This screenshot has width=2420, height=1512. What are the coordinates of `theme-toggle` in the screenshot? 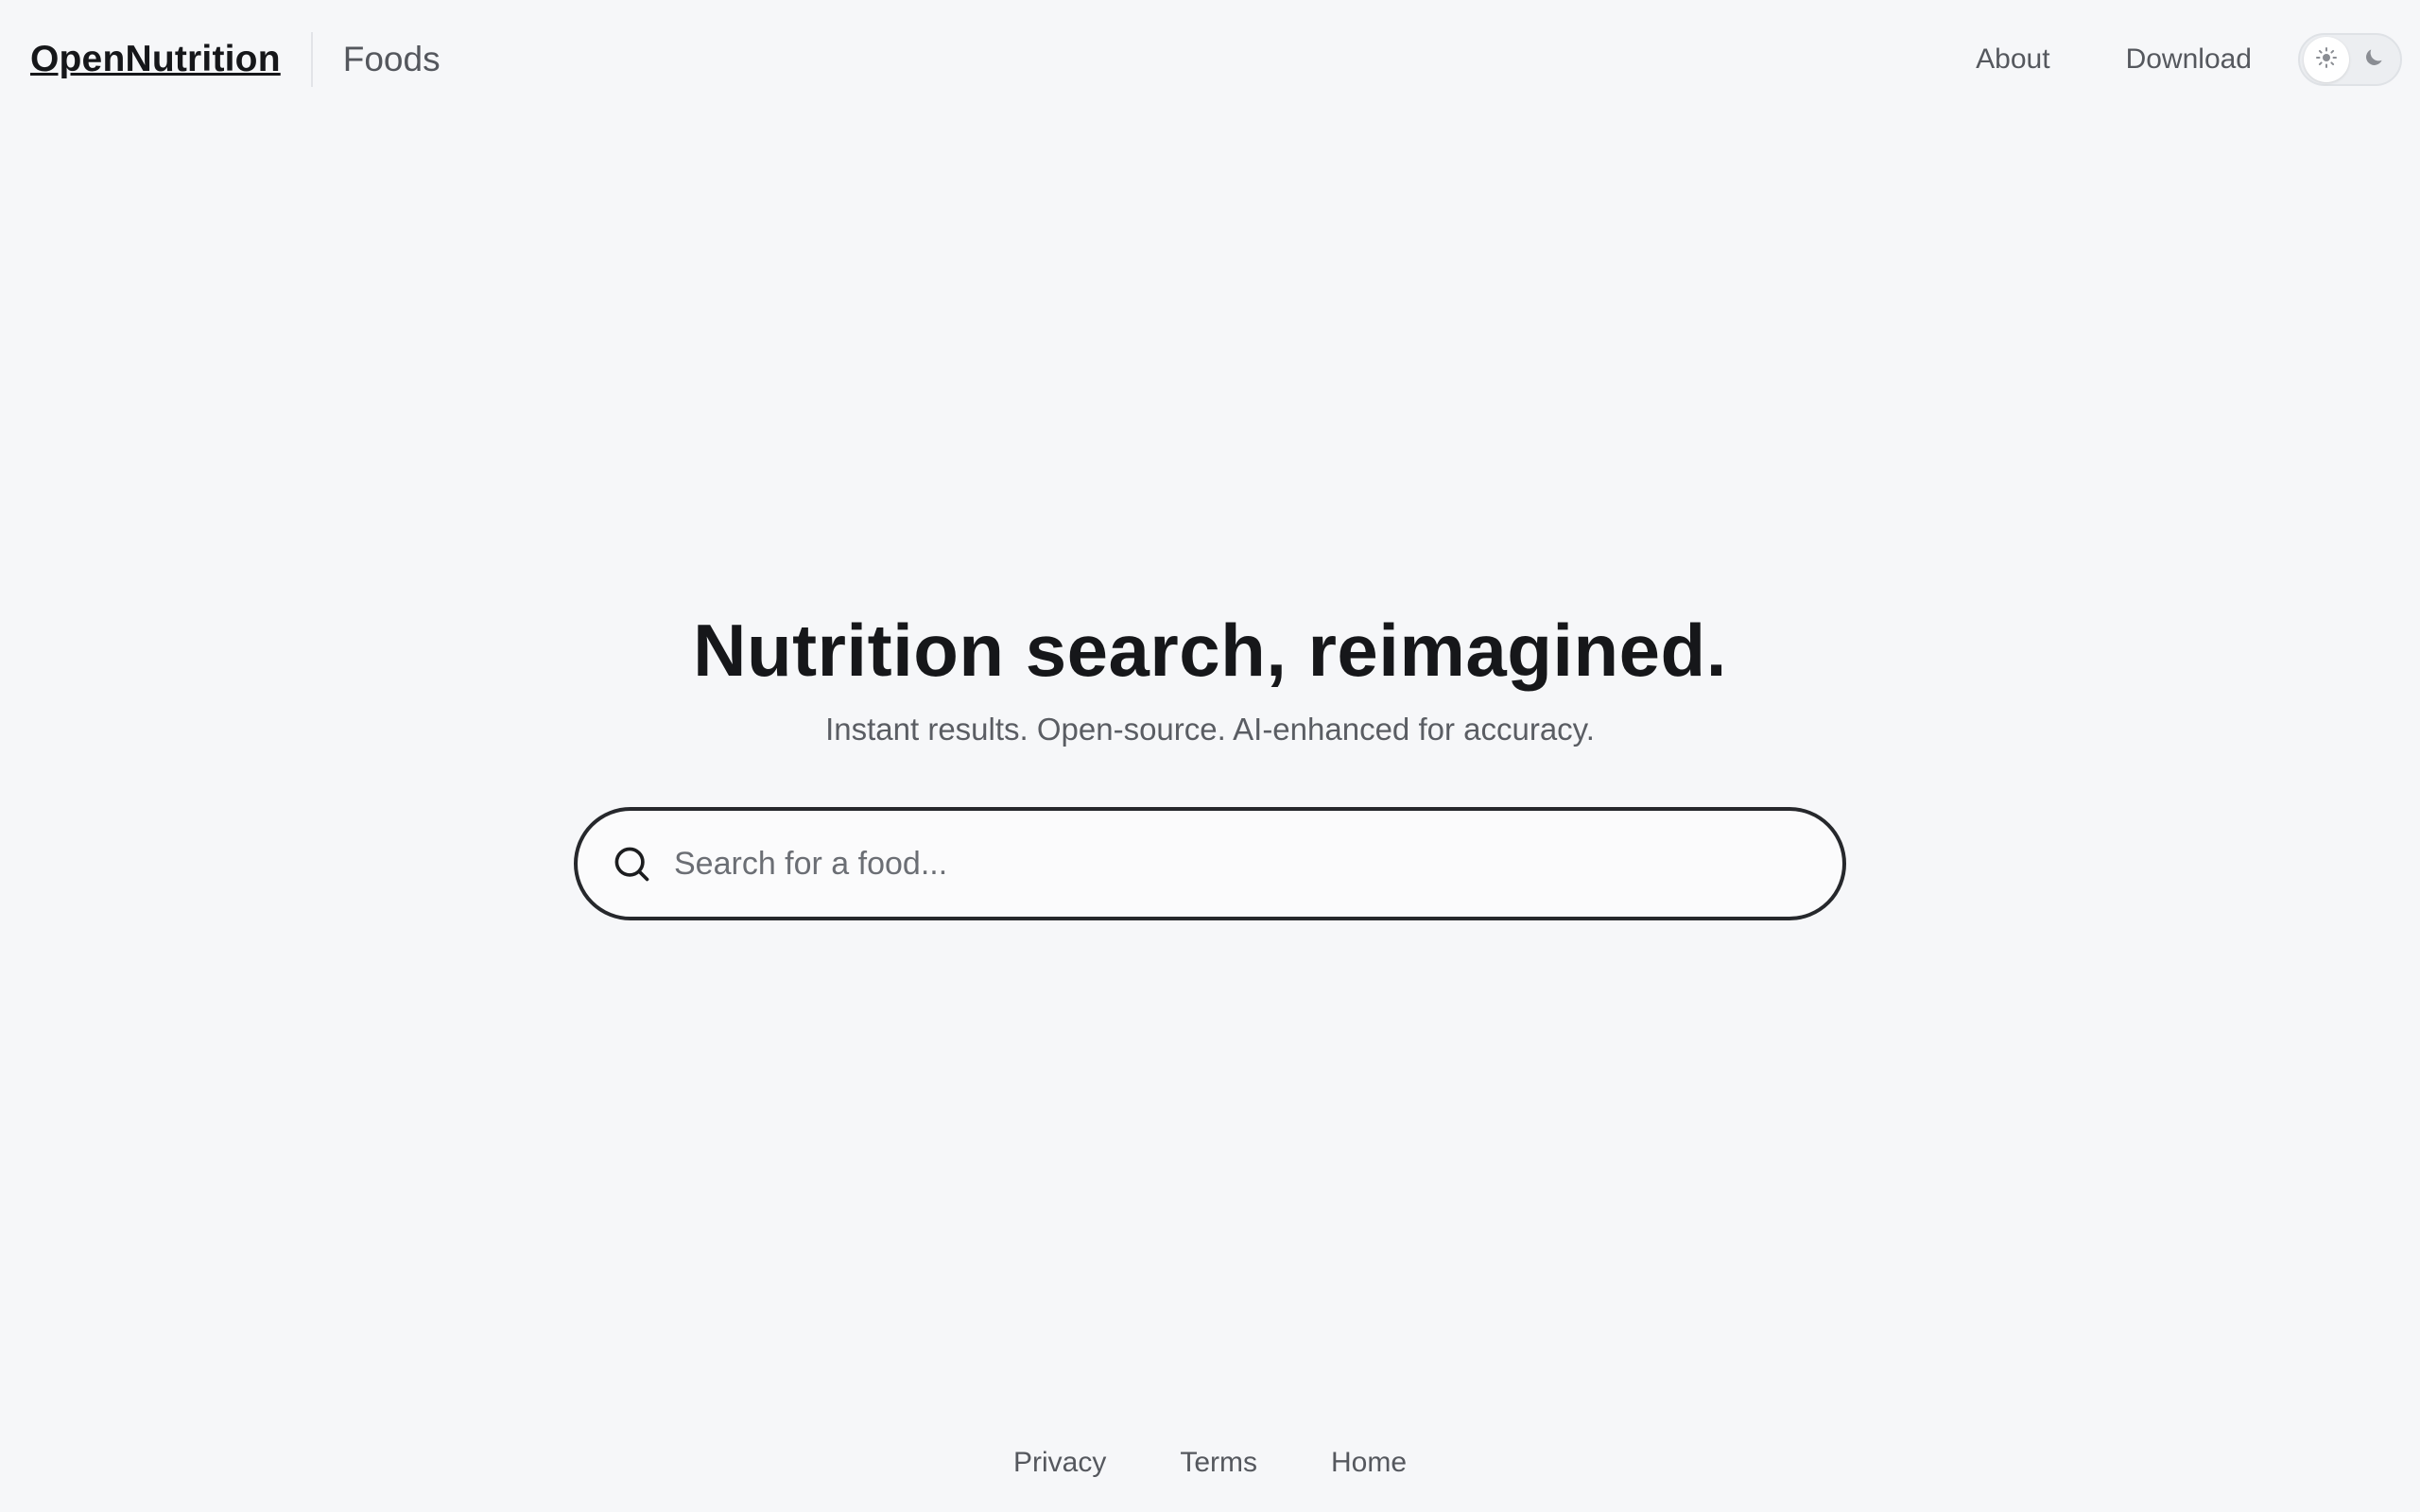 It's located at (2350, 59).